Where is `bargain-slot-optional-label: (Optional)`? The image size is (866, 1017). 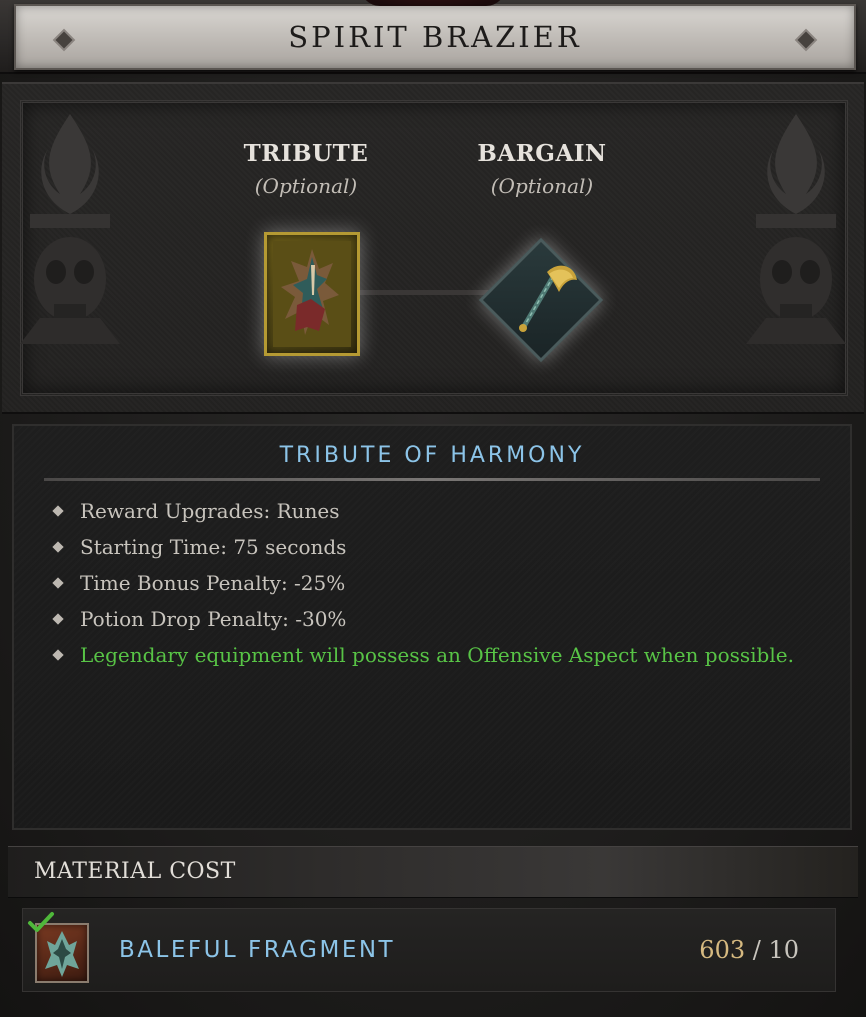 bargain-slot-optional-label: (Optional) is located at coordinates (542, 186).